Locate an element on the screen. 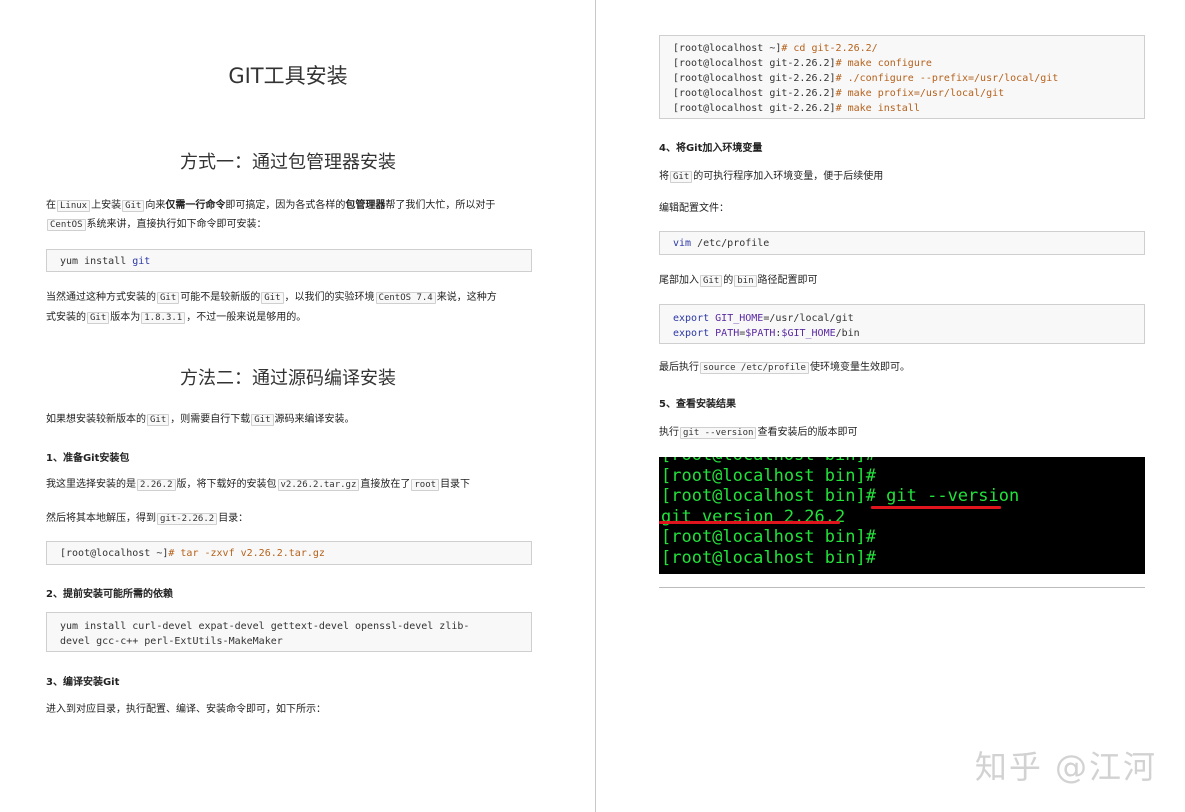 The width and height of the screenshot is (1185, 812). paragraph-source-profile: 最后执行 source /etc/profile 使环境变量生效即可。 is located at coordinates (784, 368).